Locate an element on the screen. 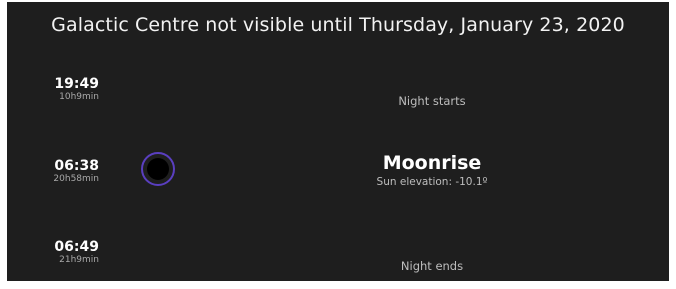  event-title: Night ends is located at coordinates (432, 266).